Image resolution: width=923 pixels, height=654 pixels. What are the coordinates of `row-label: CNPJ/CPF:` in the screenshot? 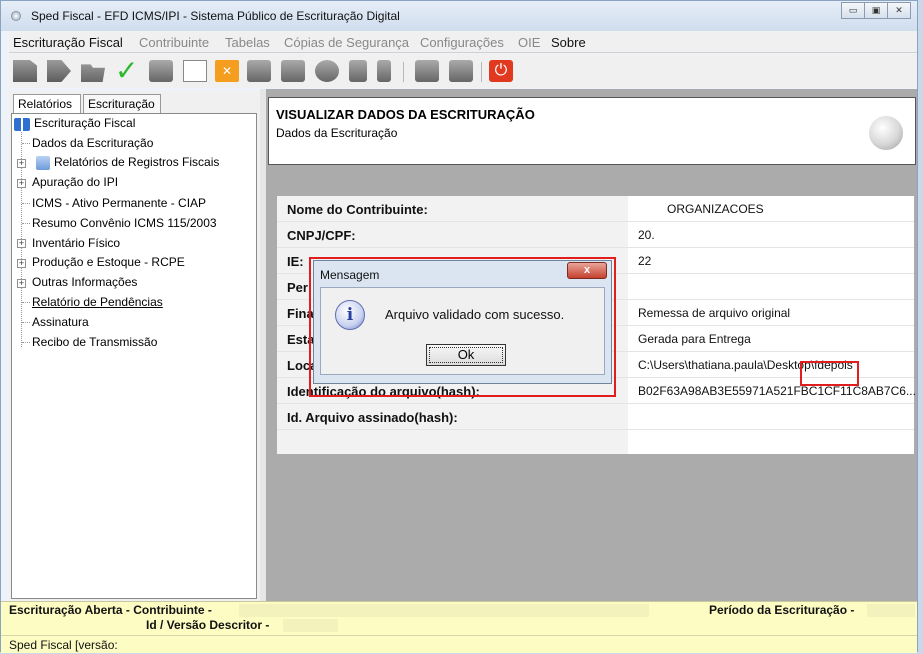 It's located at (321, 235).